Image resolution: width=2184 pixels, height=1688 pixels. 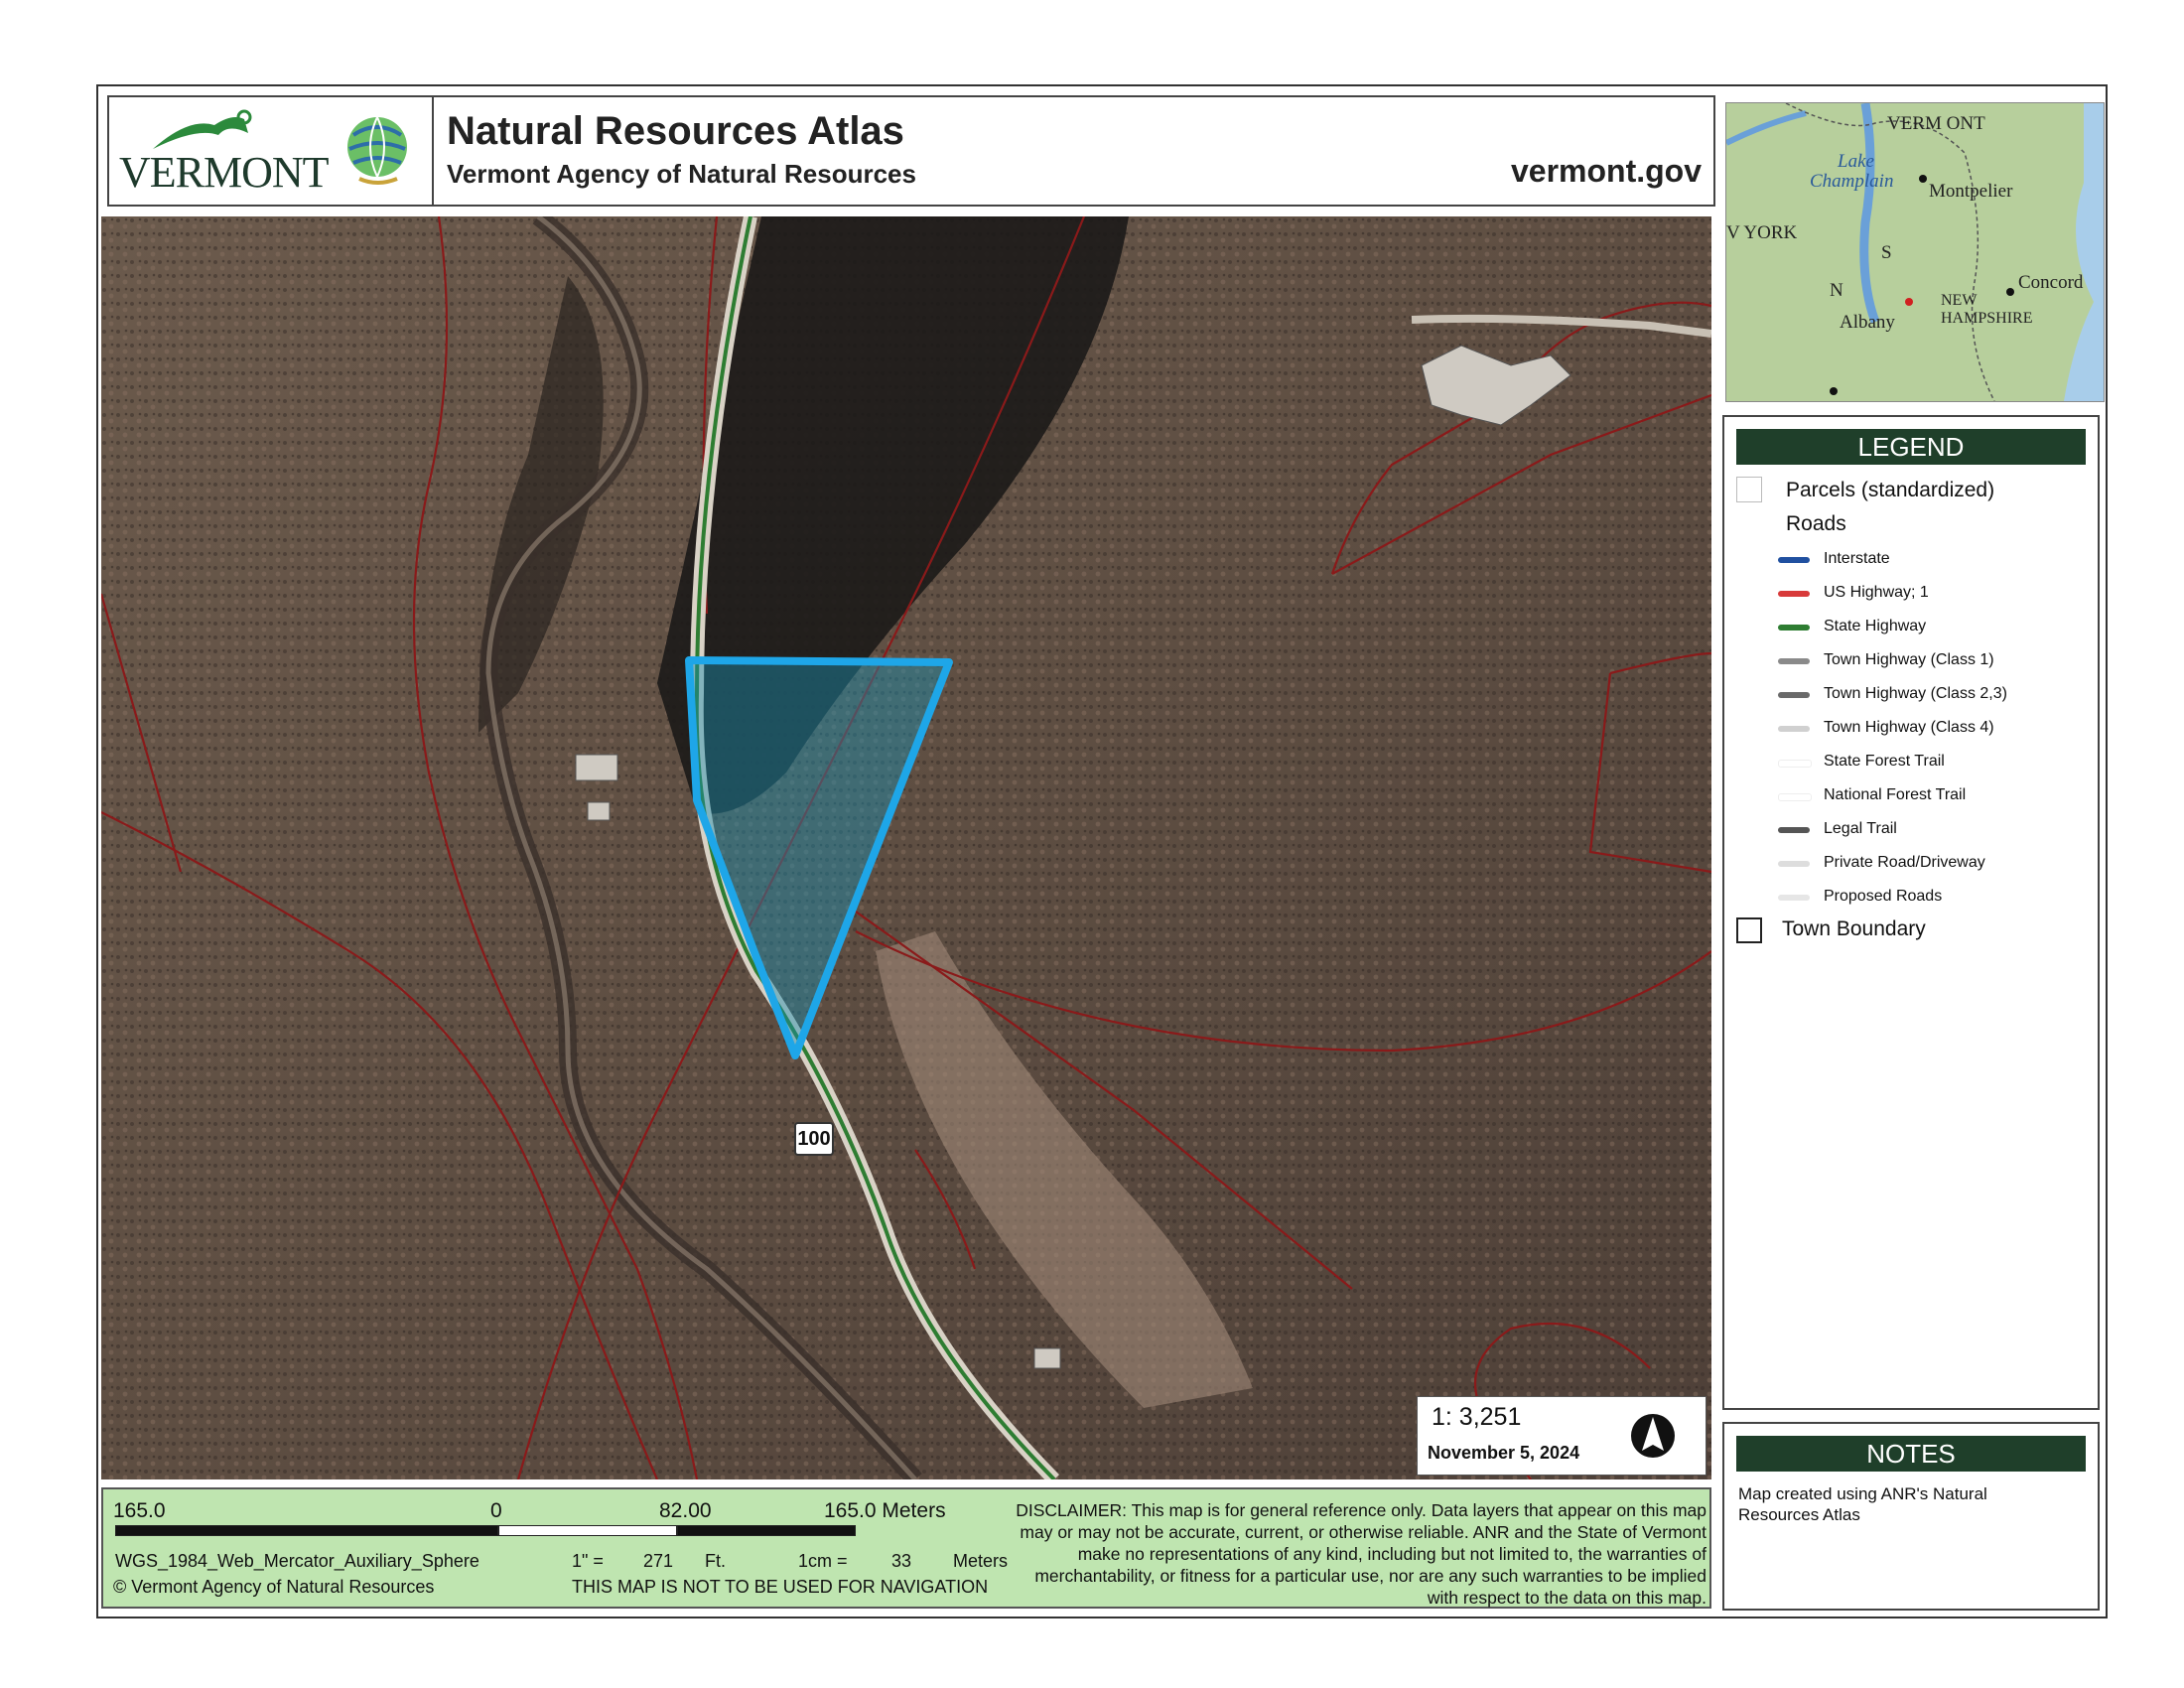 I want to click on location-marker, so click(x=1909, y=302).